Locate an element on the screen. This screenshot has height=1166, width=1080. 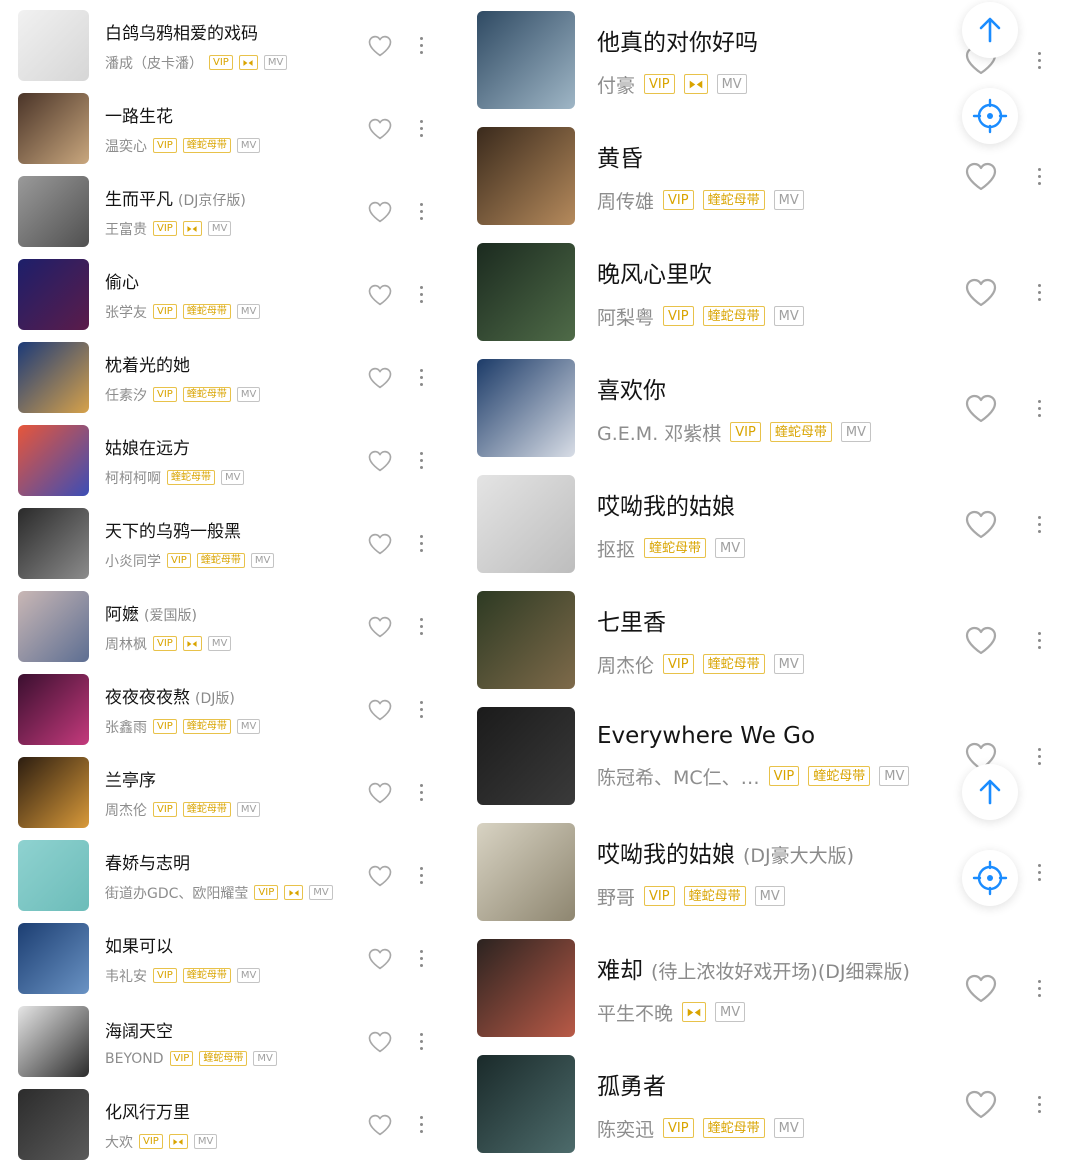
song-info: 兰亭序 周杰伦 VIP 蝰蛇母带 MV is located at coordinates (277, 793).